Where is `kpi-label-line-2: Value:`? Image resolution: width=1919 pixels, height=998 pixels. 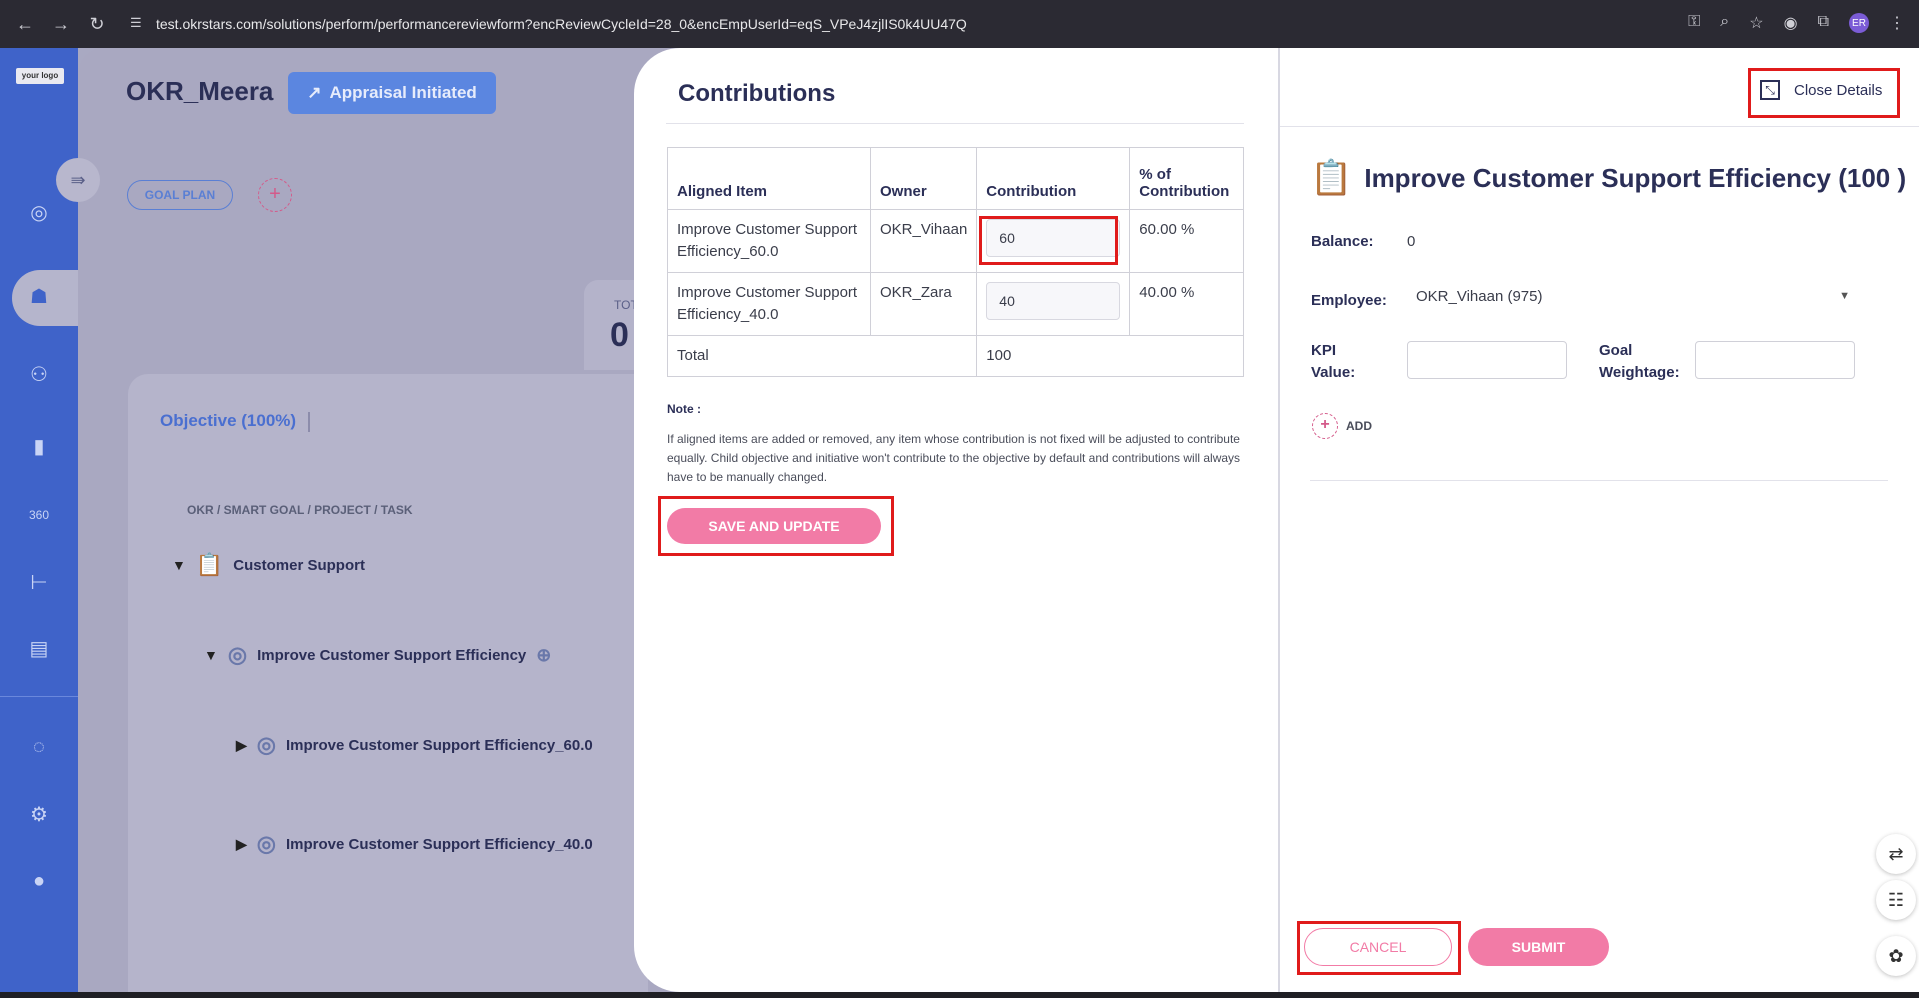
kpi-label-line-2: Value: is located at coordinates (1333, 372).